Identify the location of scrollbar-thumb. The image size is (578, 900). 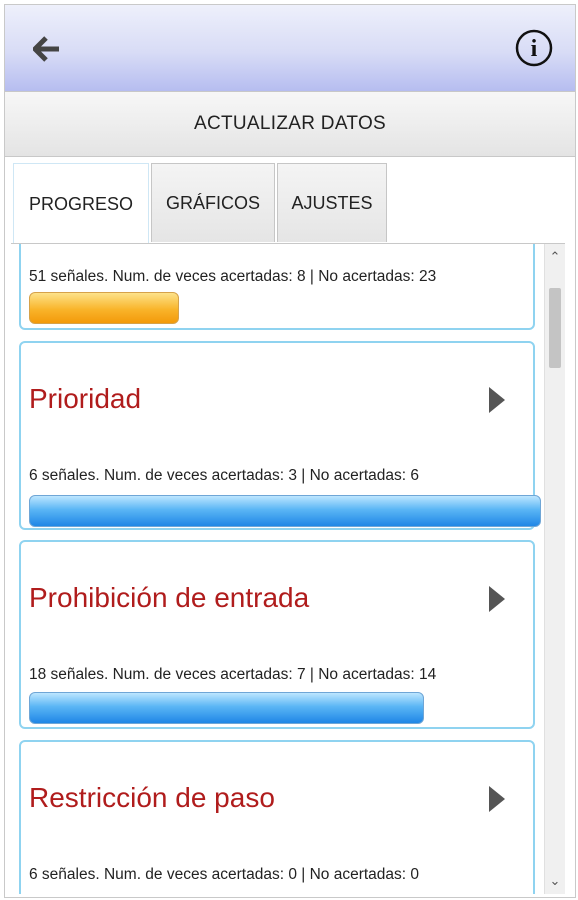
(555, 328).